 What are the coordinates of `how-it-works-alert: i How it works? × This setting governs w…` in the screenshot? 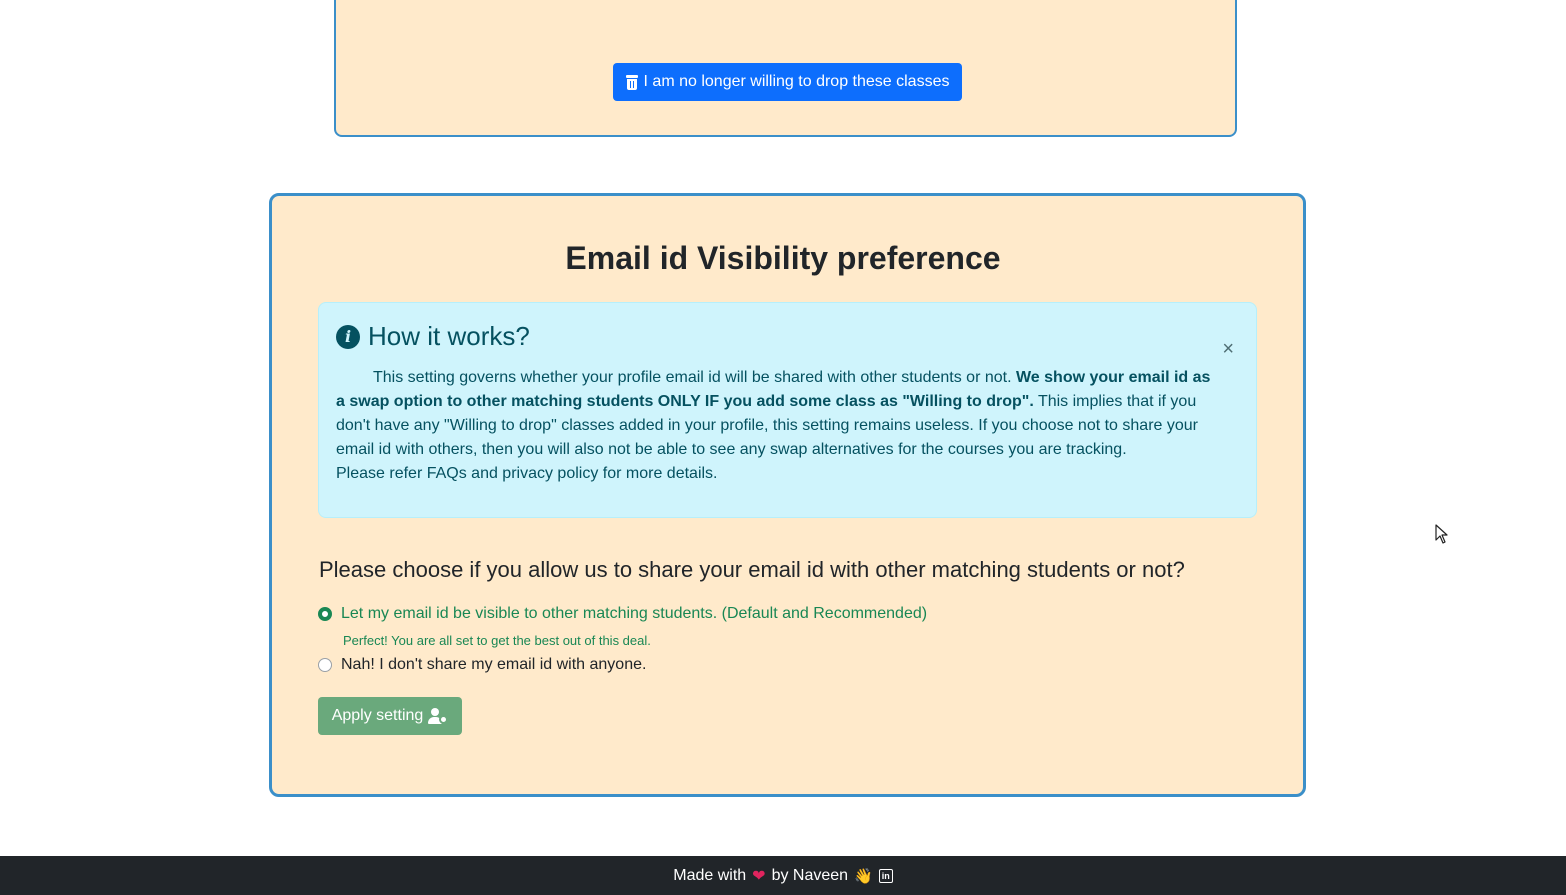 It's located at (787, 410).